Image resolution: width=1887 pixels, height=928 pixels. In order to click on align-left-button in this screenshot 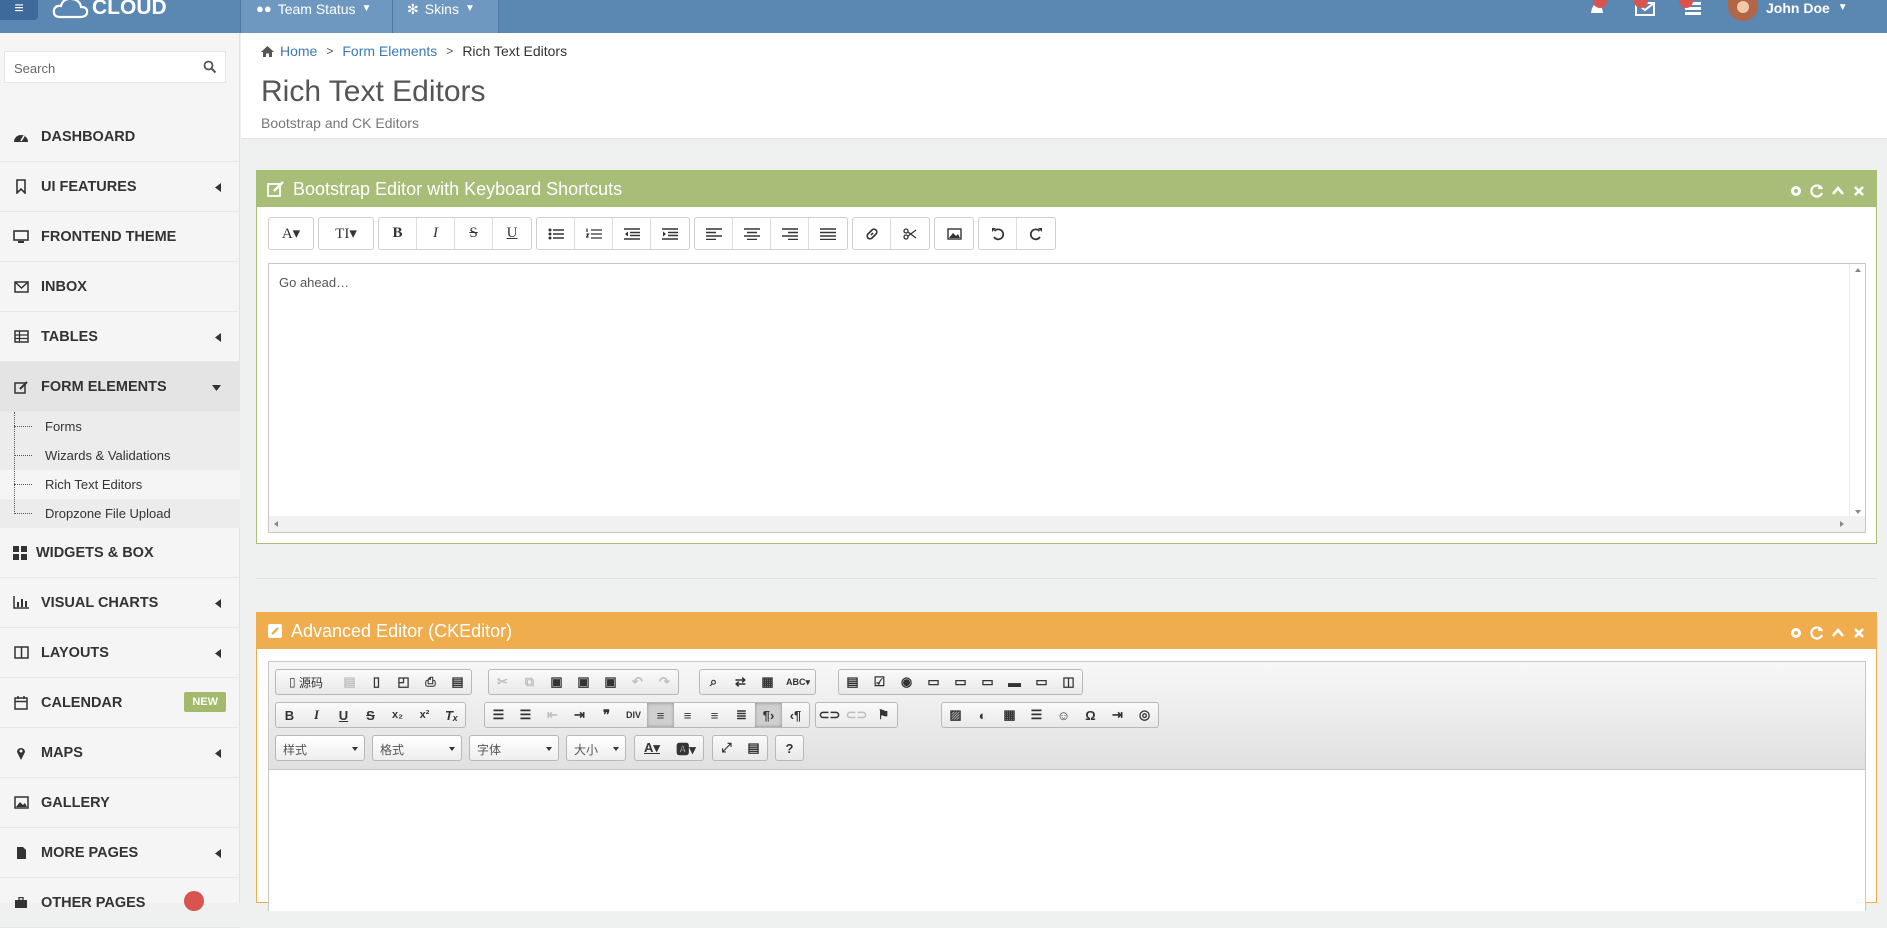, I will do `click(714, 233)`.